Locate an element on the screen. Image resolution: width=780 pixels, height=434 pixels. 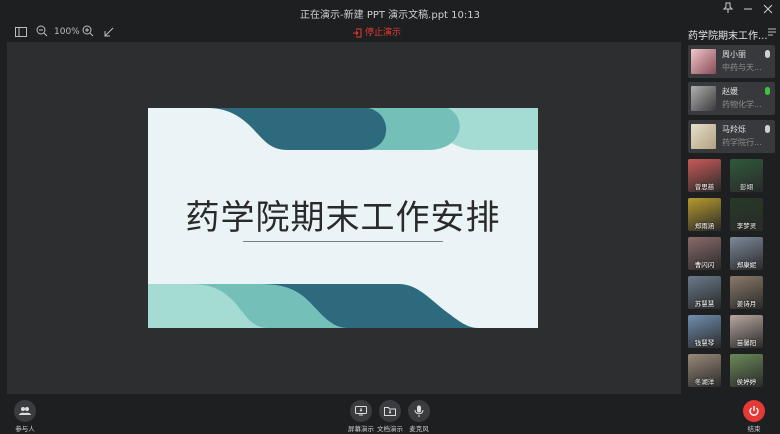
attendee-tile: 钱慧琴 is located at coordinates (704, 331).